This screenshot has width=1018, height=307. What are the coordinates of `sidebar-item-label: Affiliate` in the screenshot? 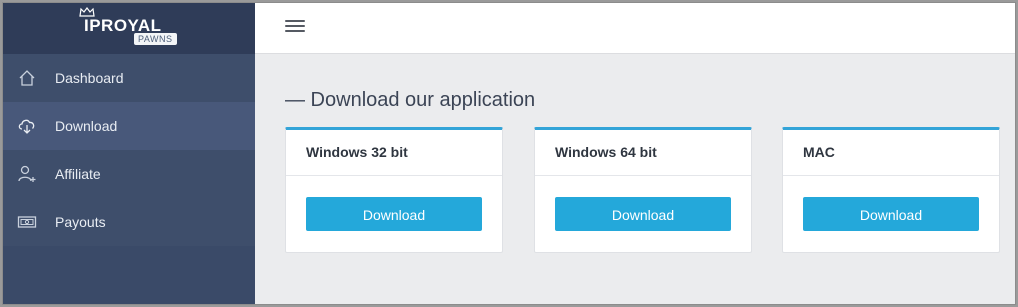 It's located at (78, 174).